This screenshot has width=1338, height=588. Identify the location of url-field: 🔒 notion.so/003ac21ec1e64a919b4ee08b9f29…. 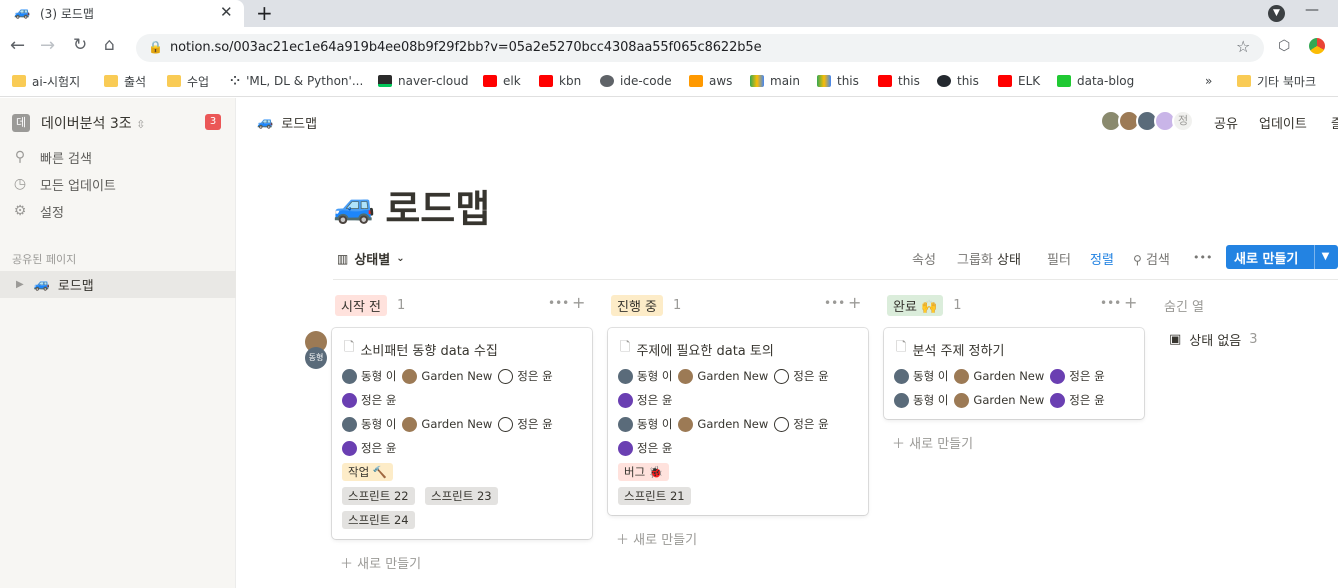
(700, 48).